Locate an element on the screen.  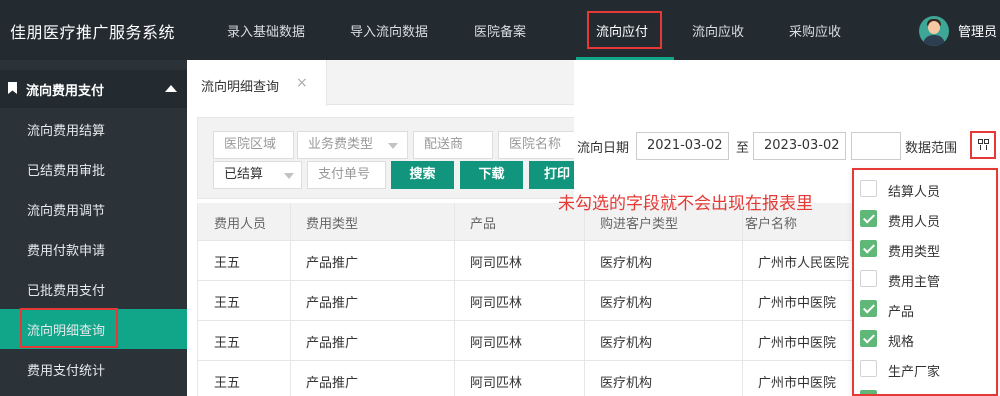
payment-no-input: 支付单号 is located at coordinates (346, 175).